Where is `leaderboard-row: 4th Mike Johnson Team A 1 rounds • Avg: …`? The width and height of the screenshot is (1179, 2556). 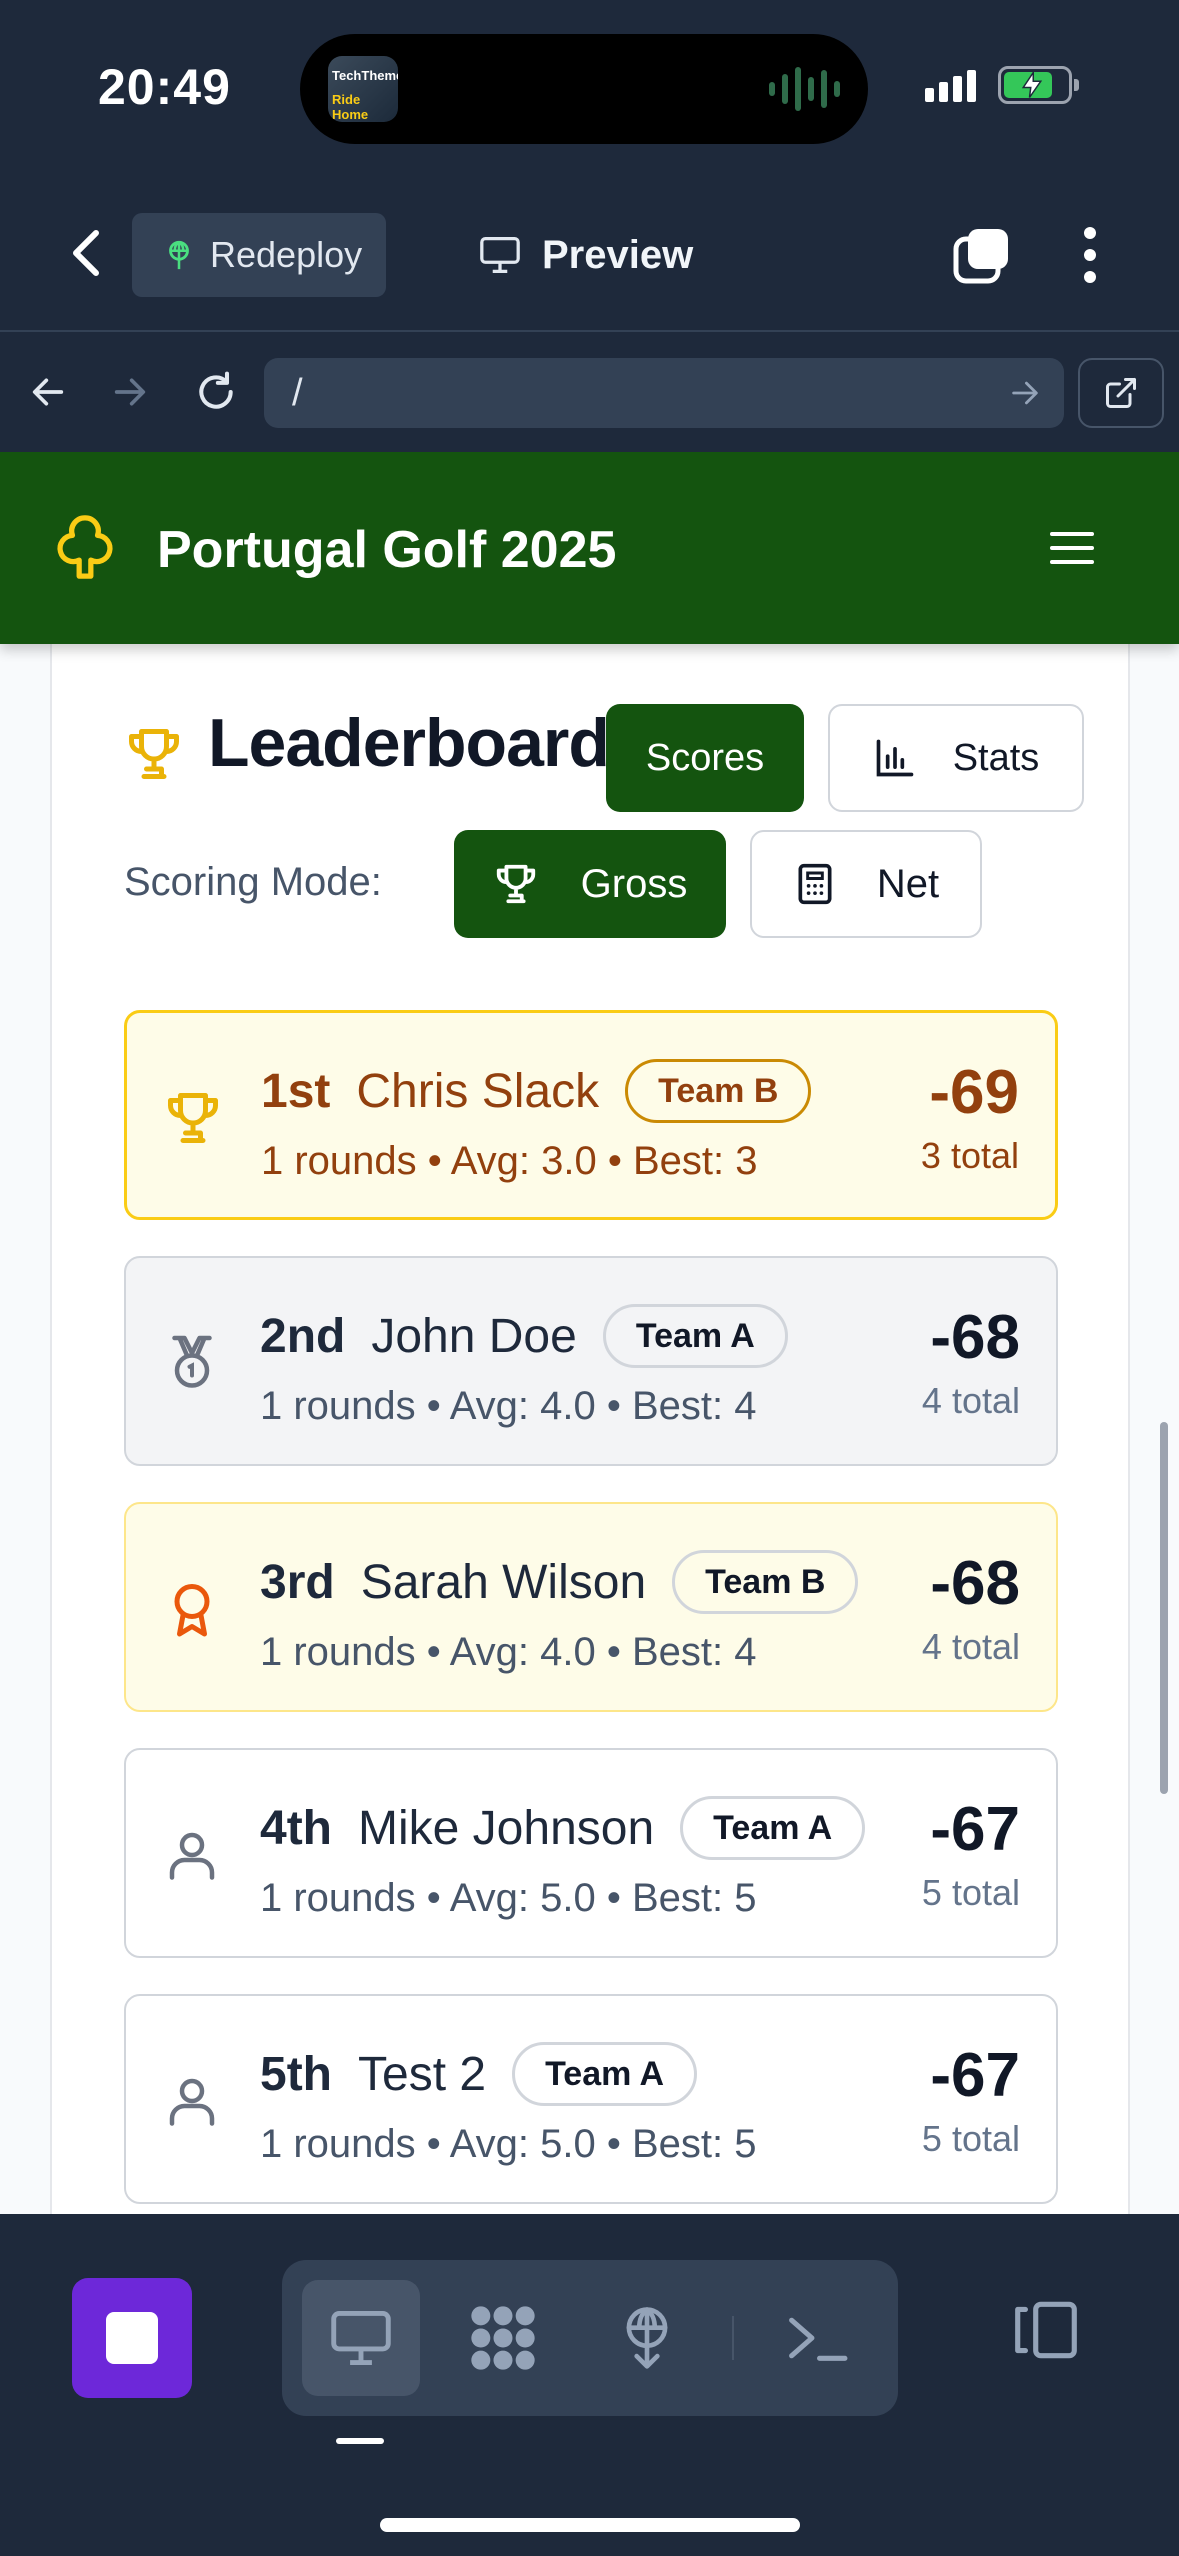 leaderboard-row: 4th Mike Johnson Team A 1 rounds • Avg: … is located at coordinates (591, 1853).